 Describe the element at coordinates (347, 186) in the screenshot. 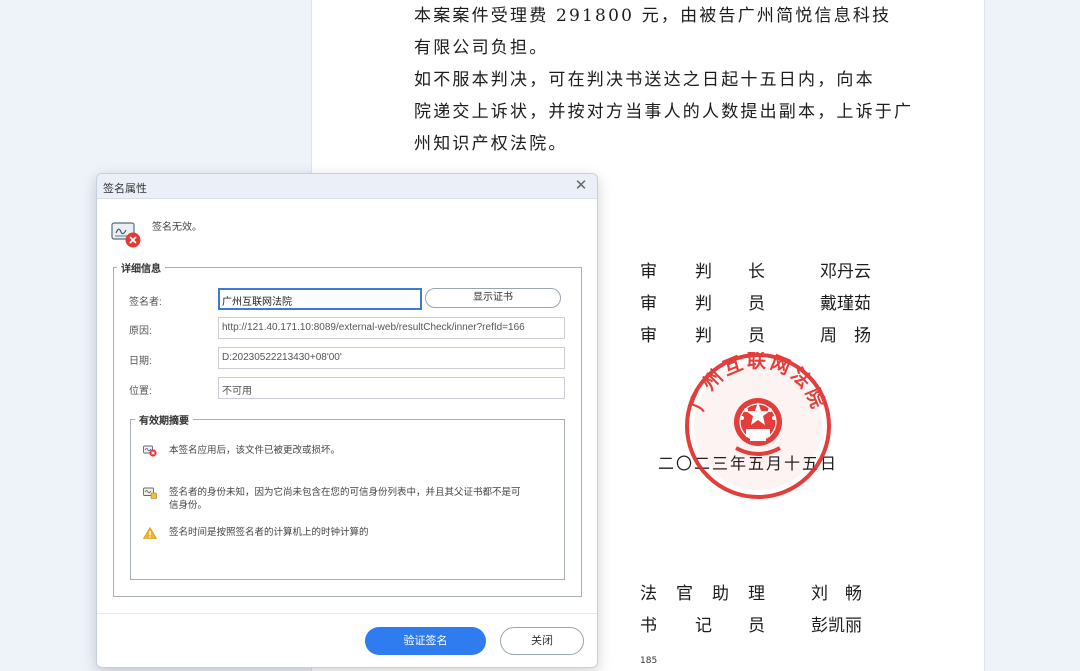

I see `dialog-titlebar: 签名属性 ✕` at that location.